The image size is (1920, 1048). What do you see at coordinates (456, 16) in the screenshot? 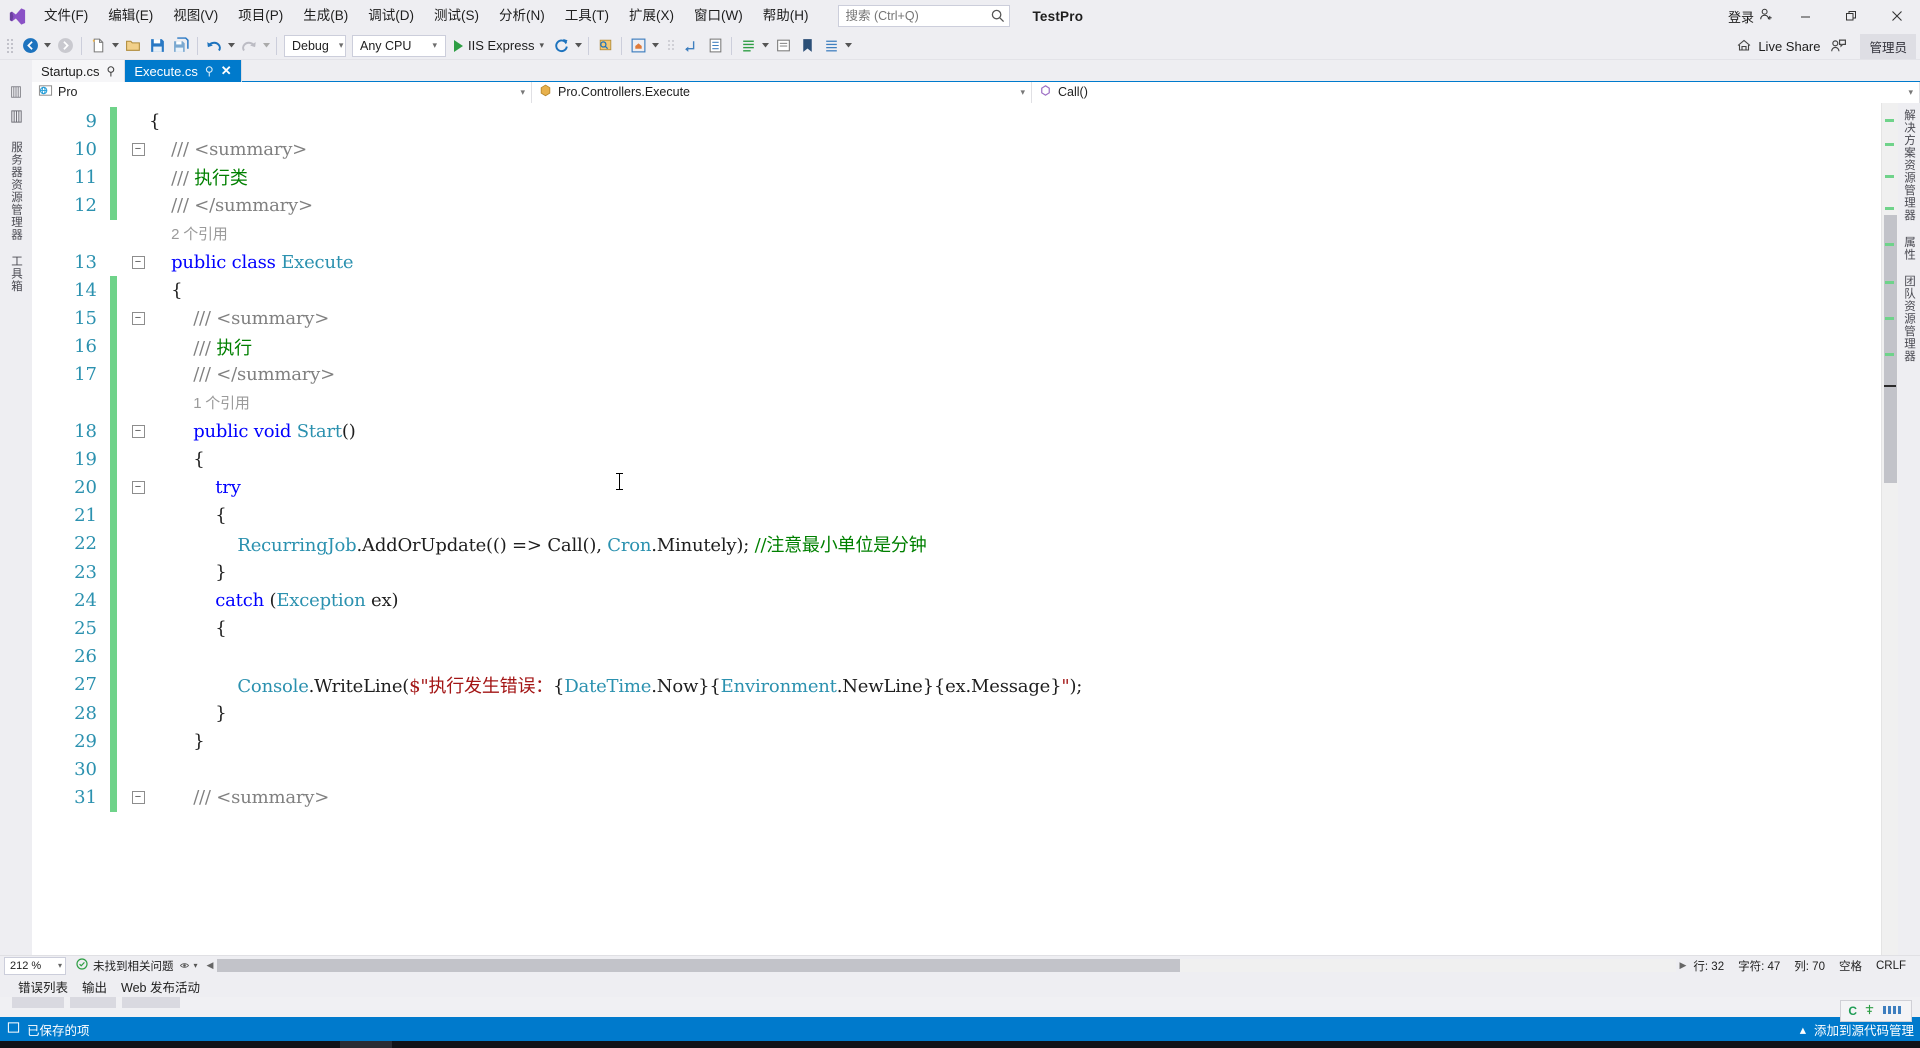
I see `menu-test: 测试(S)` at bounding box center [456, 16].